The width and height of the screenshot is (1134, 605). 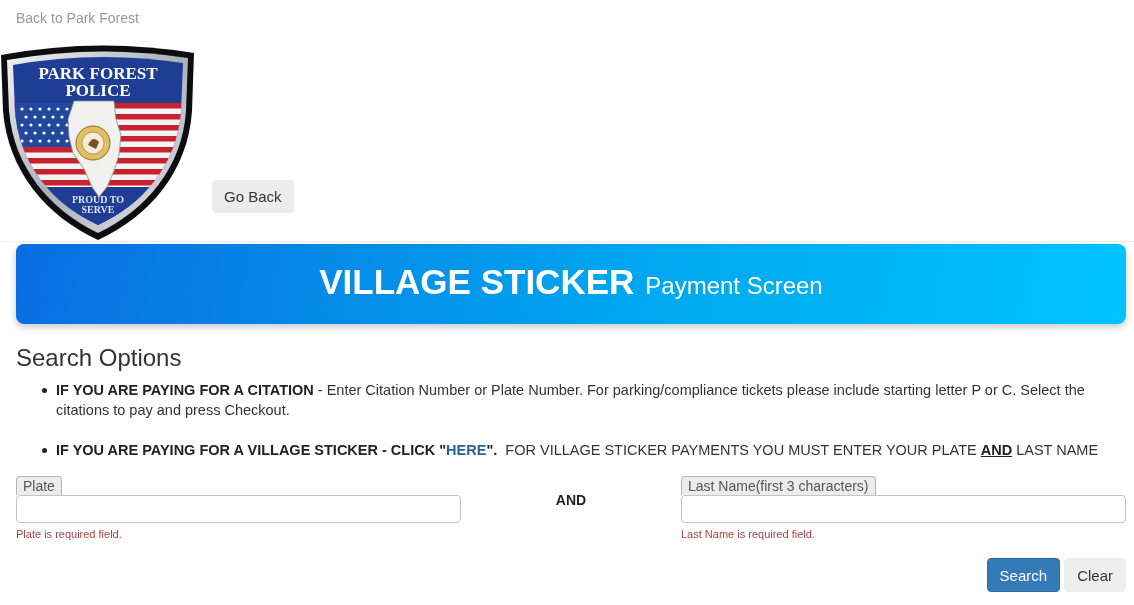 What do you see at coordinates (577, 450) in the screenshot?
I see `instruction-text: IF YOU ARE PAYING FOR A VILLAGE STICKER - CLICK "HERE". FOR VILLAGE STICKER PAYMENTS YOU MUST ENTER YOUR PLATE AND LAST NAME` at bounding box center [577, 450].